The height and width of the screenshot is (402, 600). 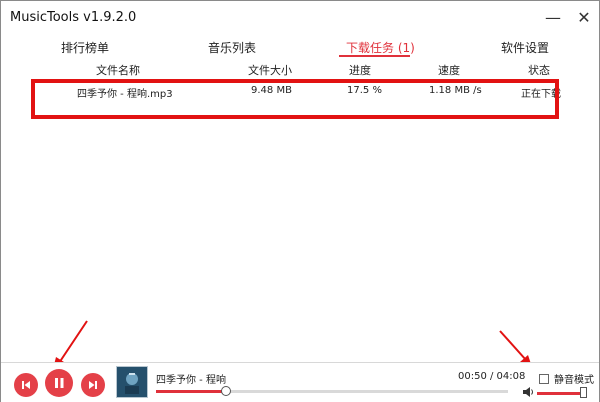 I want to click on previous-button, so click(x=26, y=385).